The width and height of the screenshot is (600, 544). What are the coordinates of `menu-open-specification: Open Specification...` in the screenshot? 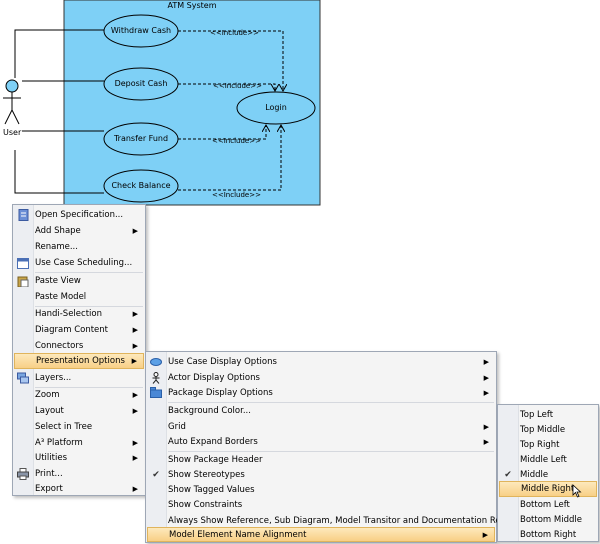 It's located at (79, 214).